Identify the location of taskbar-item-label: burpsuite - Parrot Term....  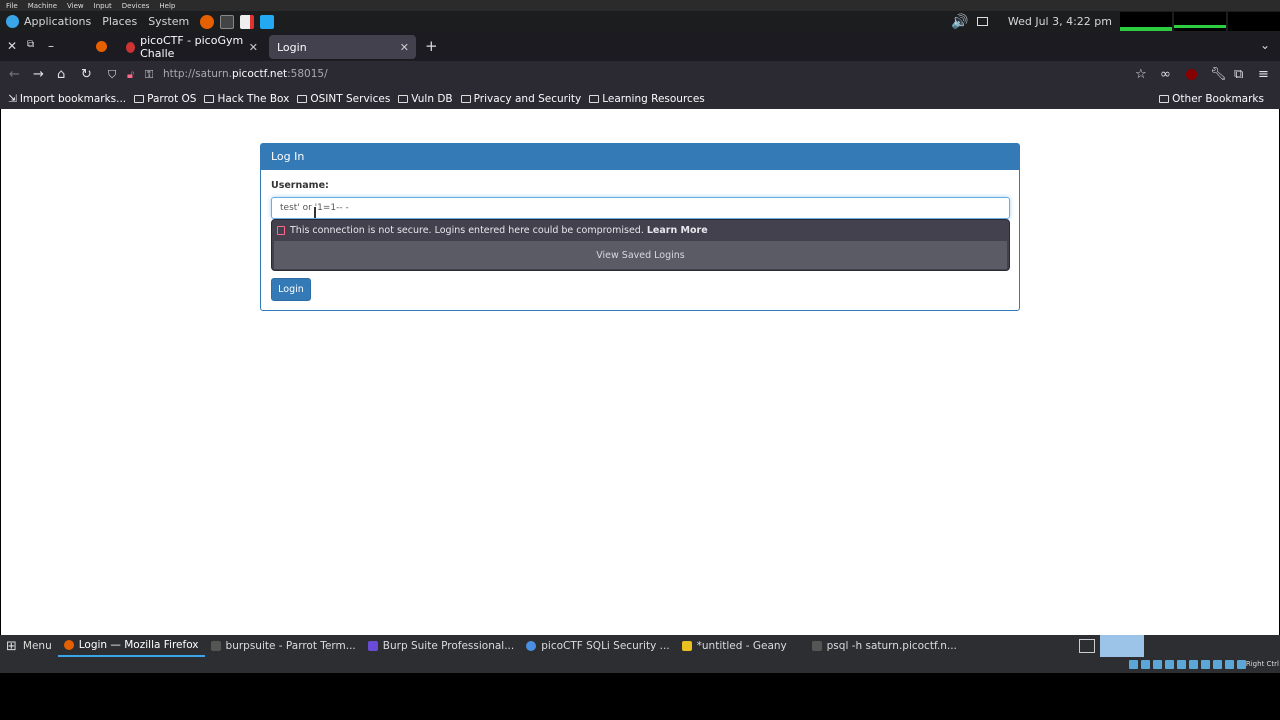
(290, 646).